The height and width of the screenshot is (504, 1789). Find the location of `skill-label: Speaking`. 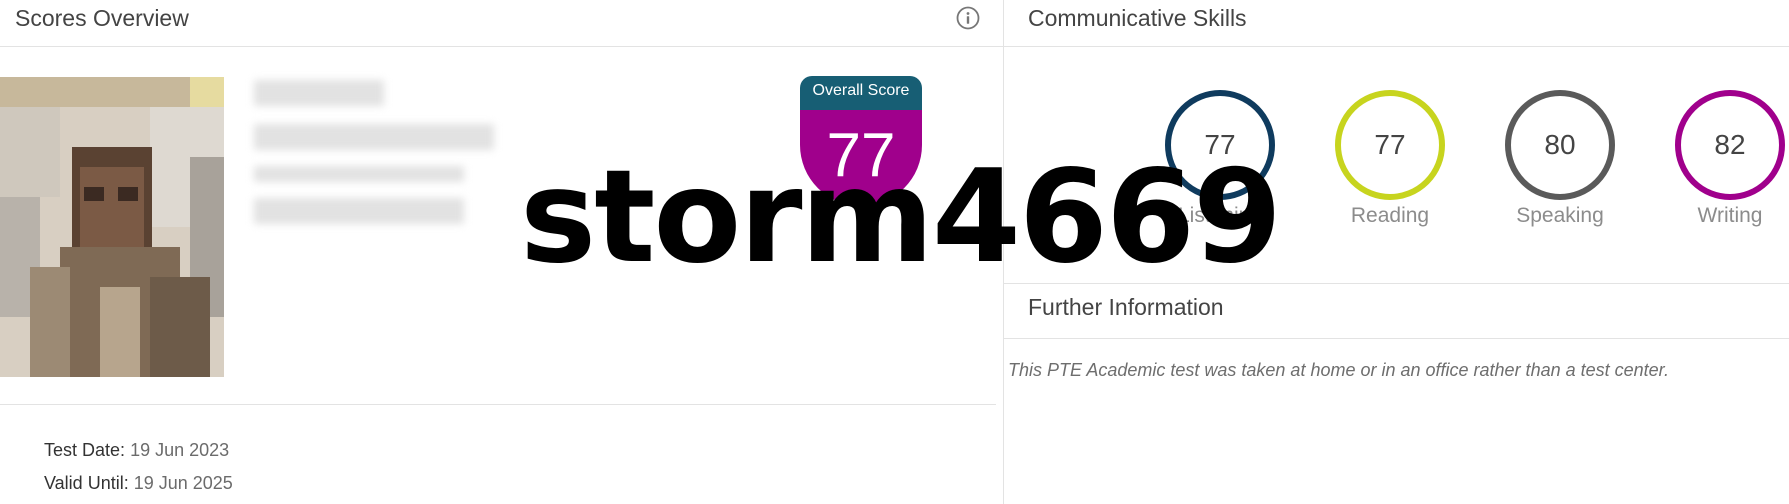

skill-label: Speaking is located at coordinates (1560, 215).